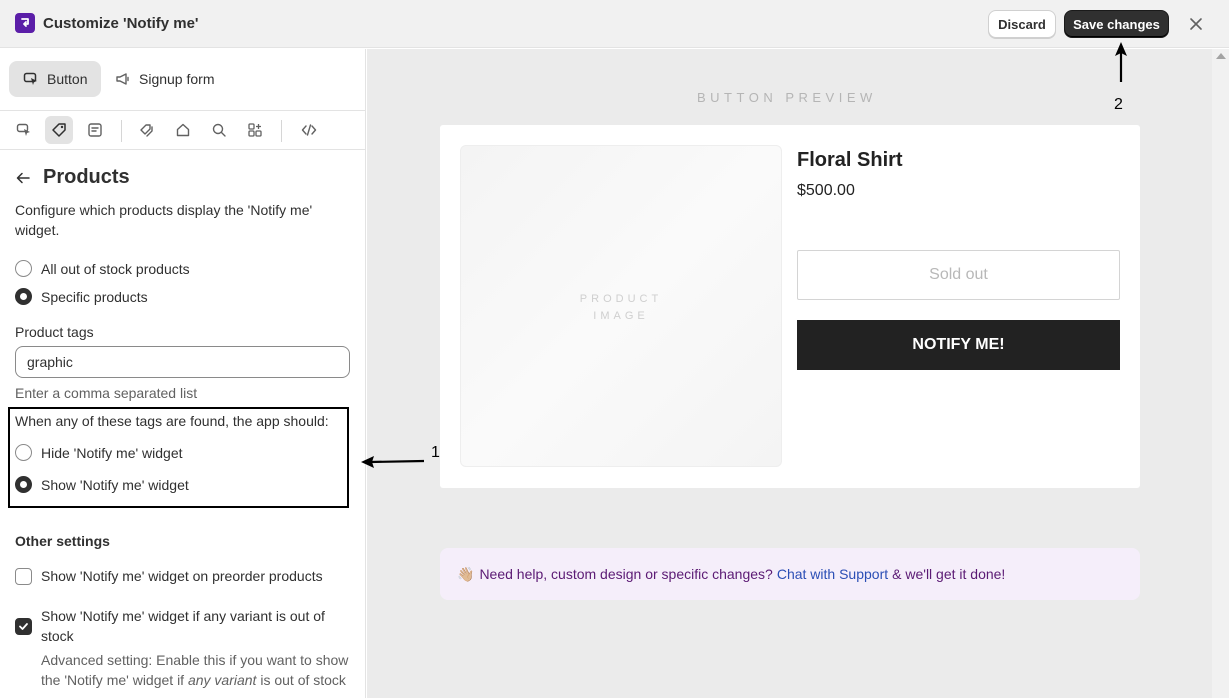 This screenshot has height=698, width=1229. What do you see at coordinates (23, 178) in the screenshot?
I see `back-arrow-icon` at bounding box center [23, 178].